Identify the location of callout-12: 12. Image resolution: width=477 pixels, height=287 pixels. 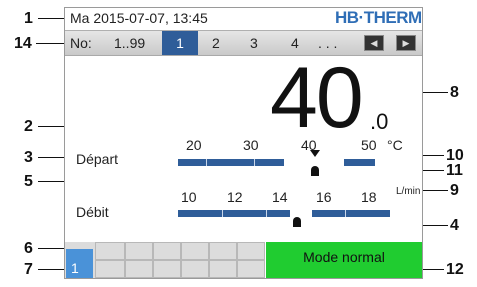
(455, 269).